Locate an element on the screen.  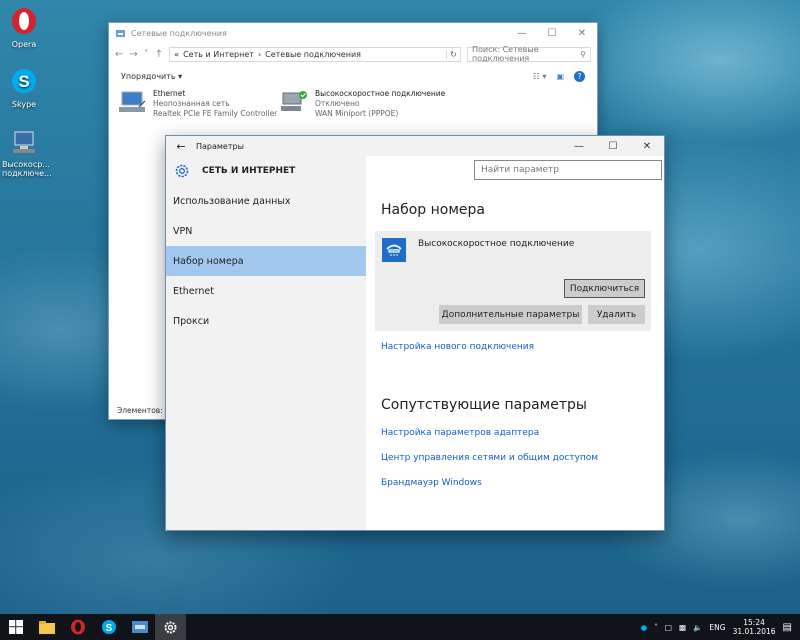
taskbar-opera is located at coordinates (77, 627).